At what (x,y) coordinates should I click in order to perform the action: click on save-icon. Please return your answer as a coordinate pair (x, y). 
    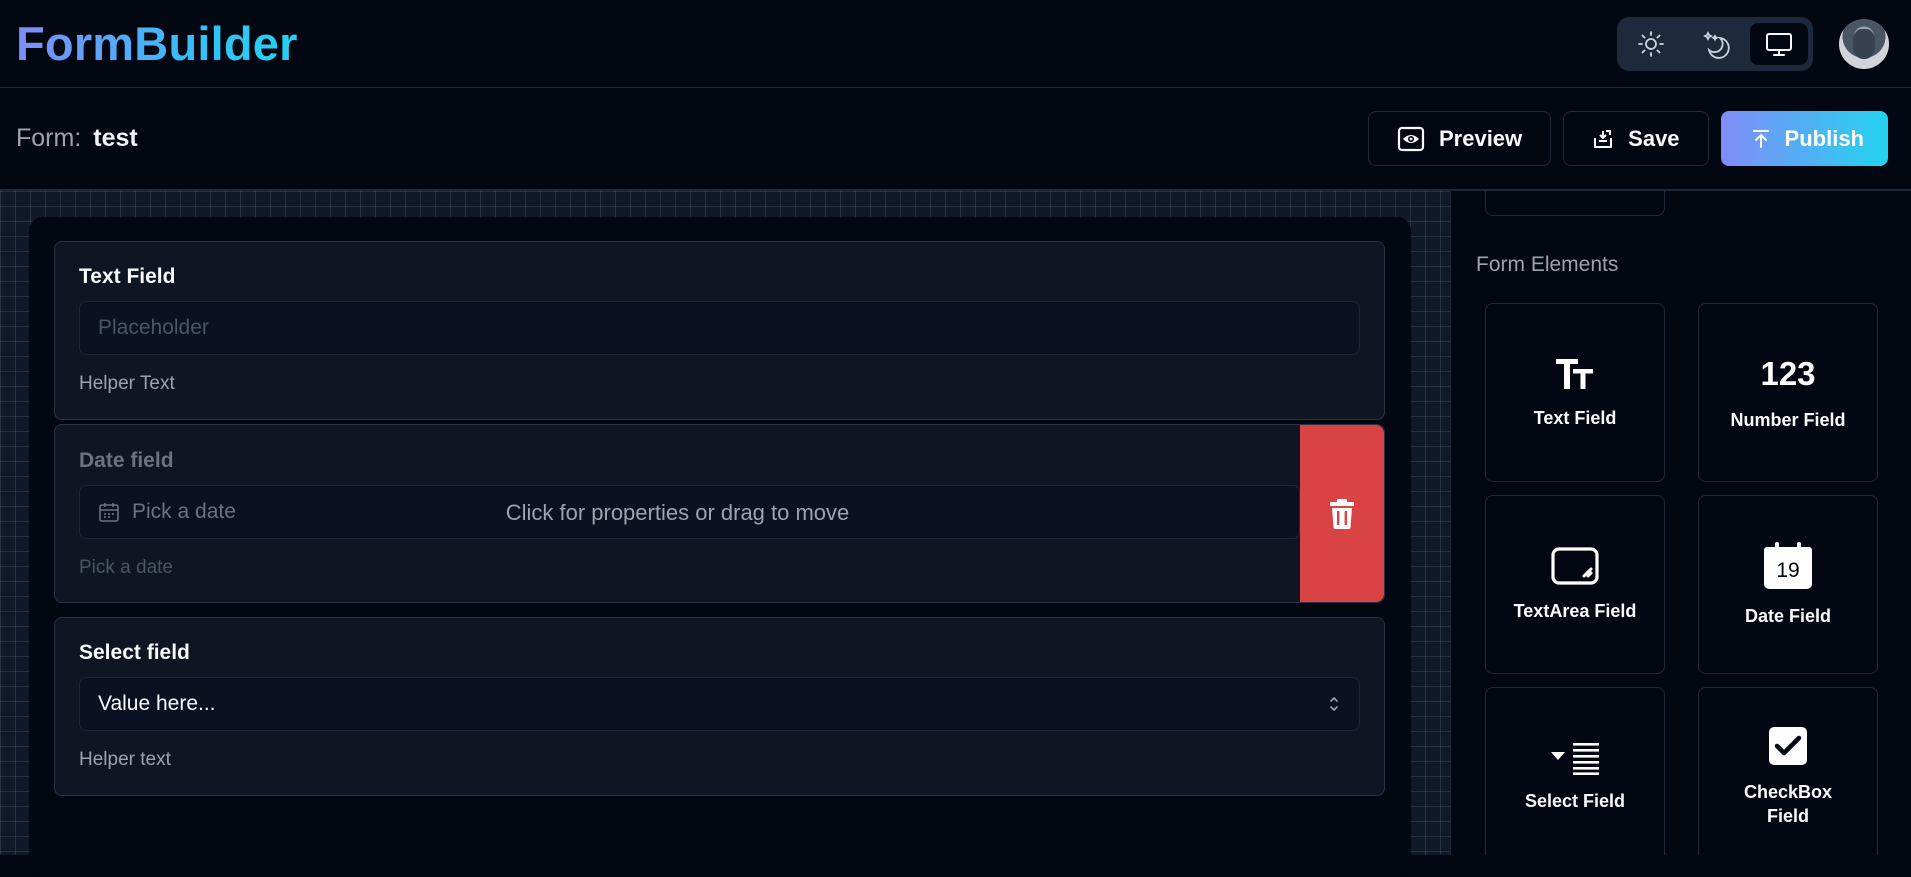
    Looking at the image, I should click on (1603, 138).